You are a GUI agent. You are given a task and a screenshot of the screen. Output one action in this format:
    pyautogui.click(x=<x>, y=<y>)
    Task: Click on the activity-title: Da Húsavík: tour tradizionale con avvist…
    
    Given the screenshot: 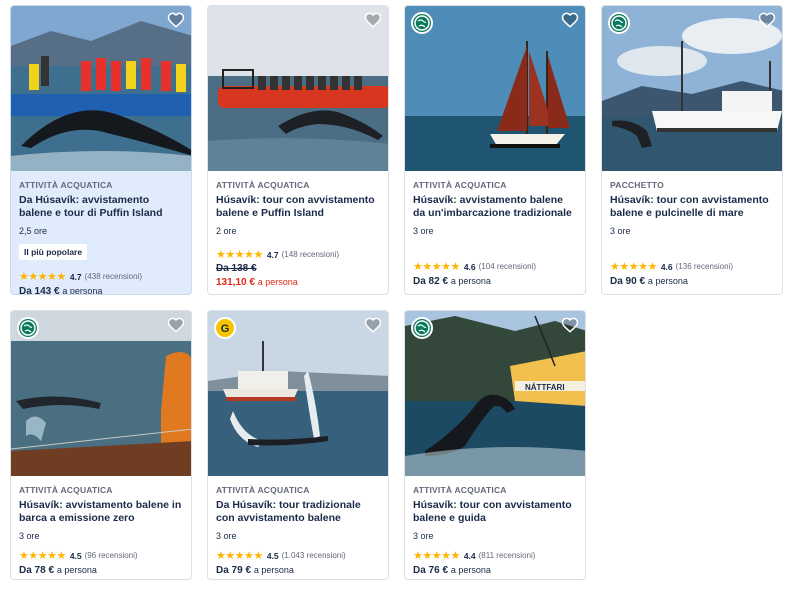 What is the action you would take?
    pyautogui.click(x=298, y=512)
    